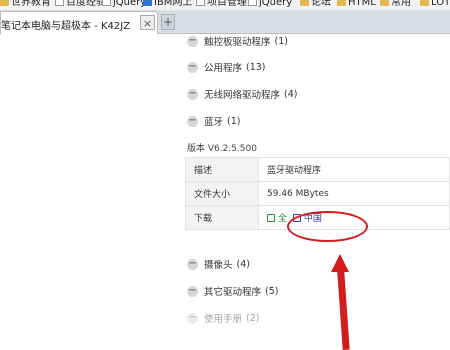  Describe the element at coordinates (242, 94) in the screenshot. I see `category-row: − 无线网络驱动程序 (4)` at that location.